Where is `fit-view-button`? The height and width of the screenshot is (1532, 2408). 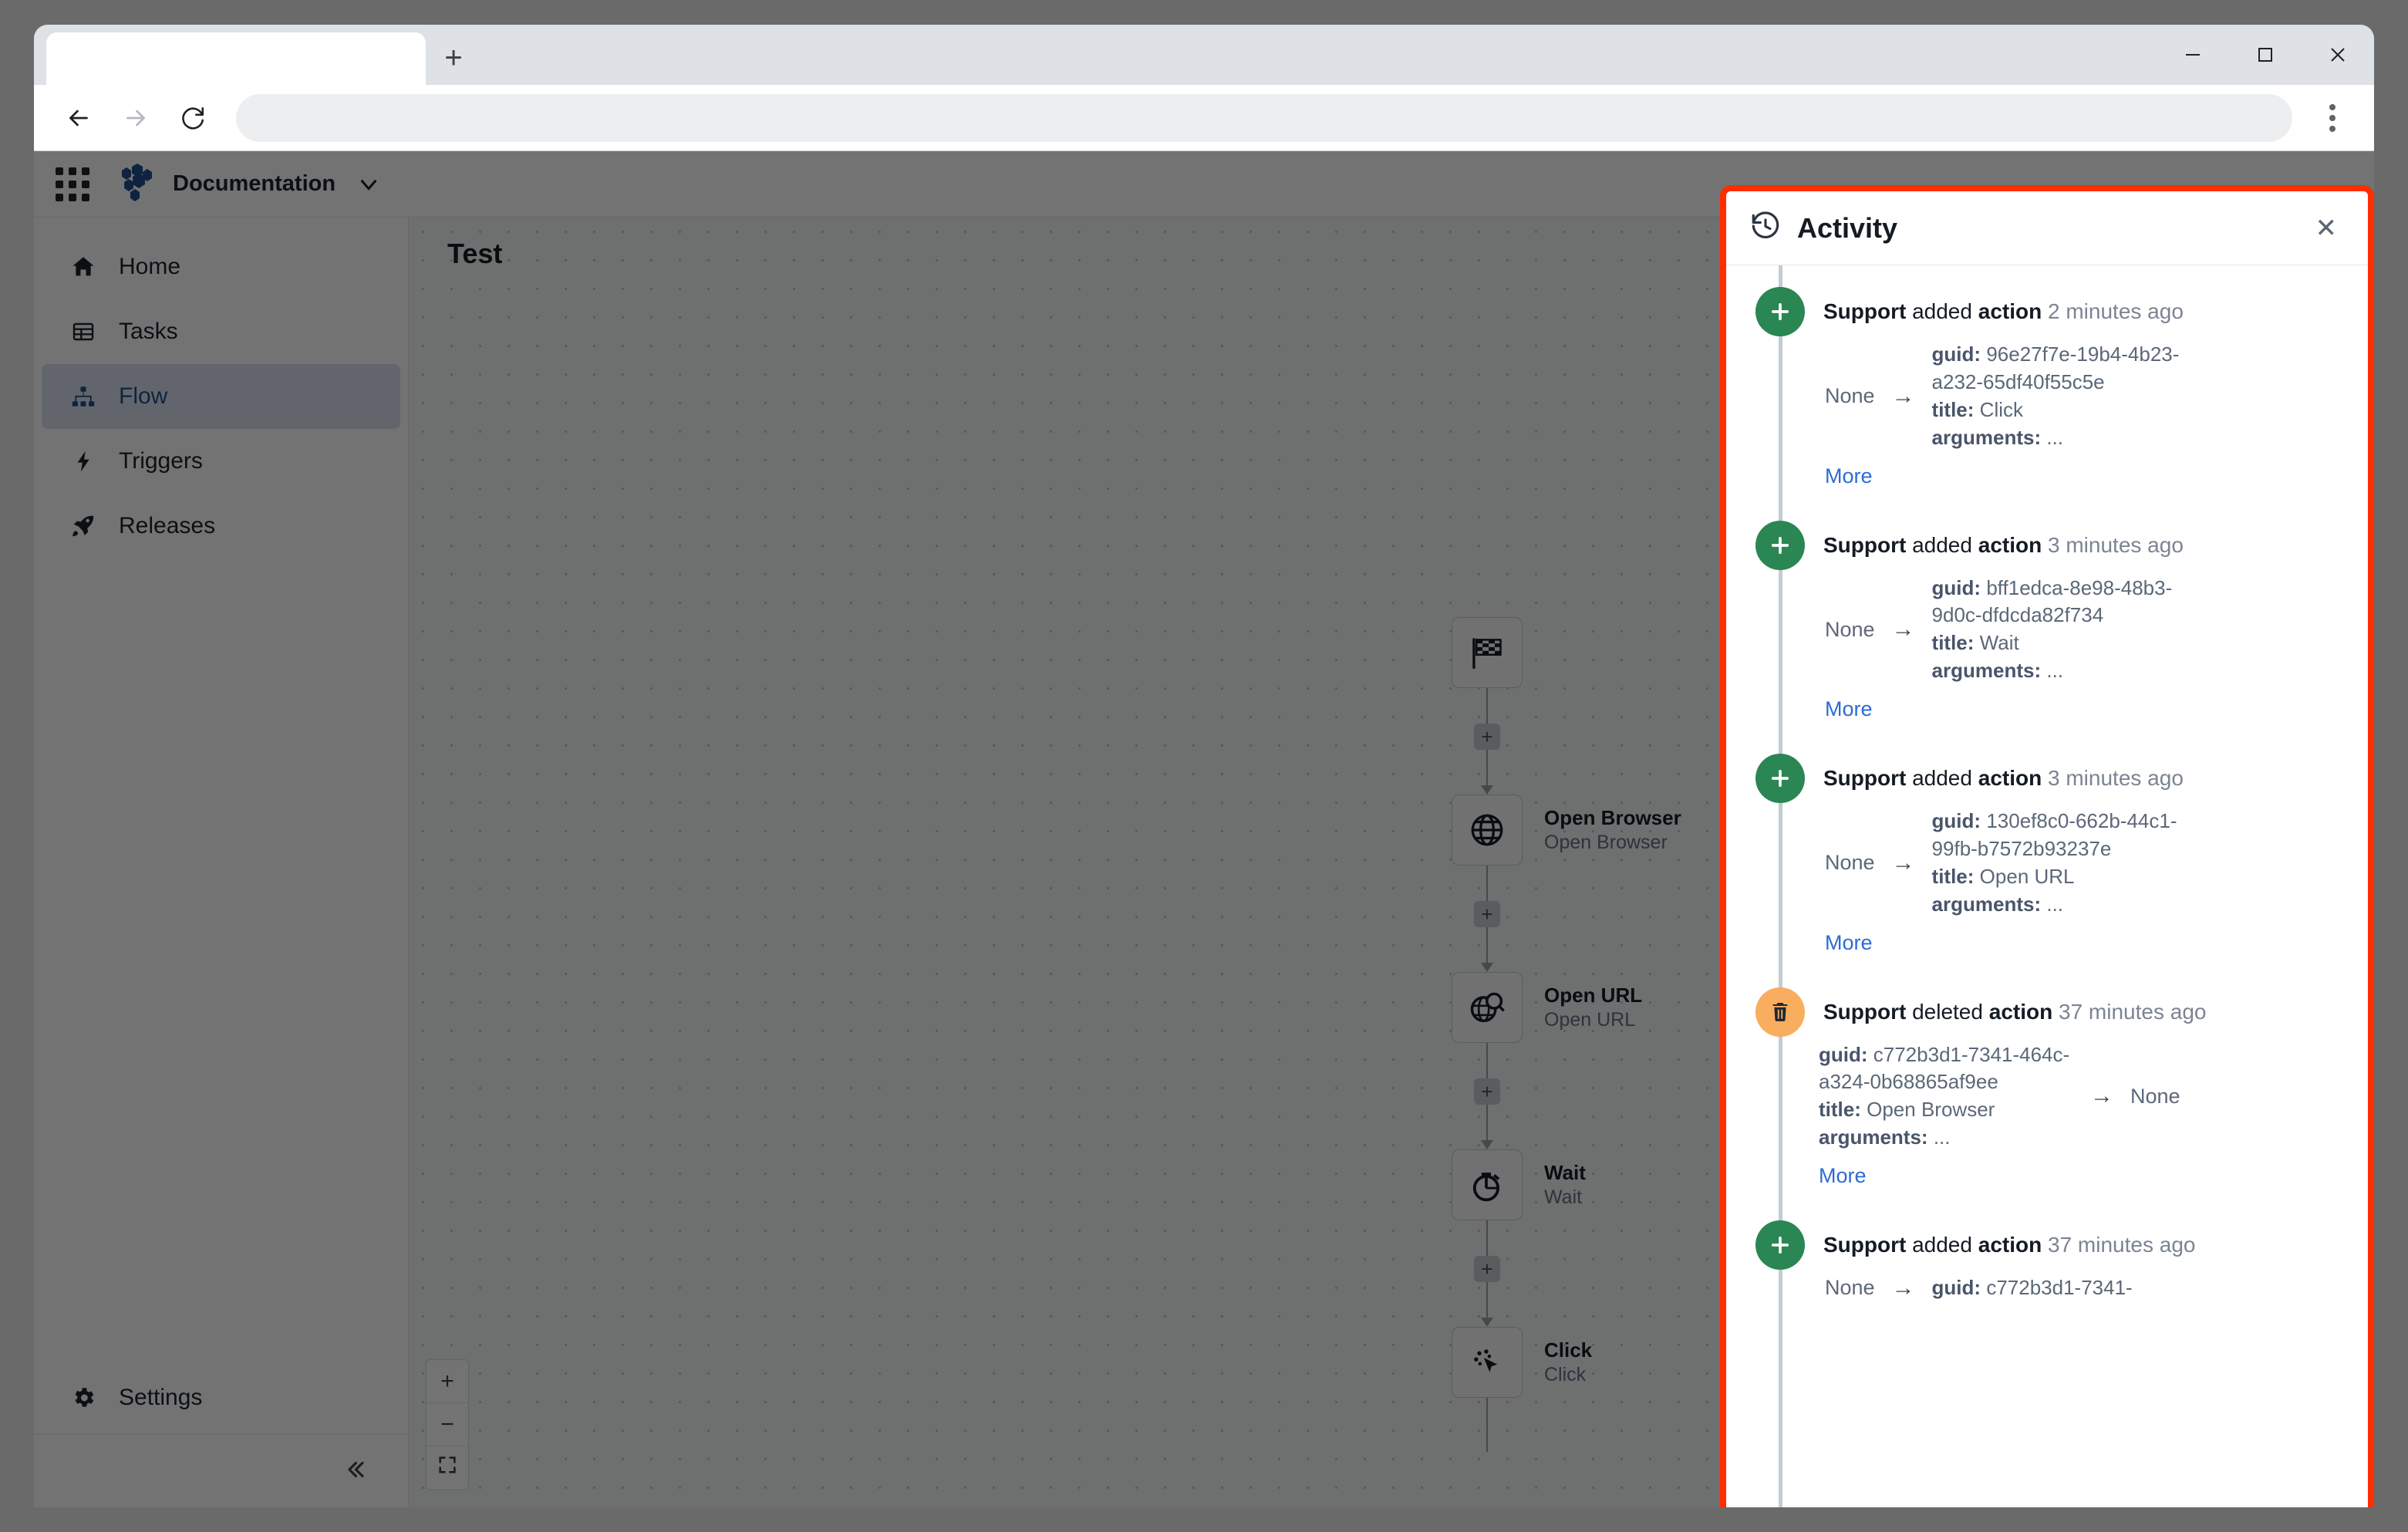 fit-view-button is located at coordinates (448, 1468).